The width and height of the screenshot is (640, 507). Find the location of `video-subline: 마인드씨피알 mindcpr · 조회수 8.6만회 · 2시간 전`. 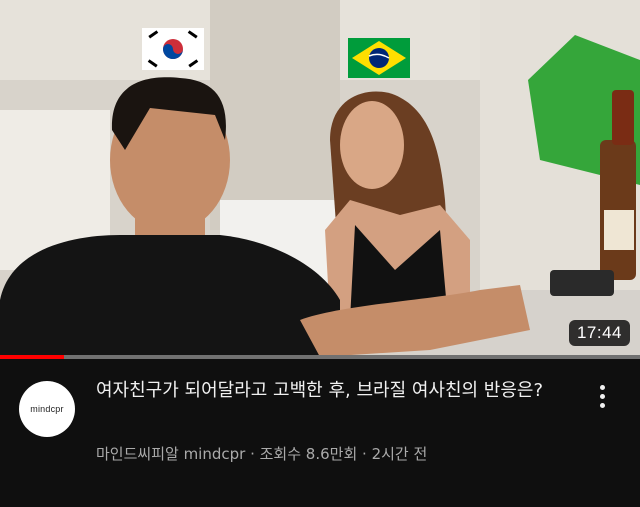

video-subline: 마인드씨피알 mindcpr · 조회수 8.6만회 · 2시간 전 is located at coordinates (331, 453).